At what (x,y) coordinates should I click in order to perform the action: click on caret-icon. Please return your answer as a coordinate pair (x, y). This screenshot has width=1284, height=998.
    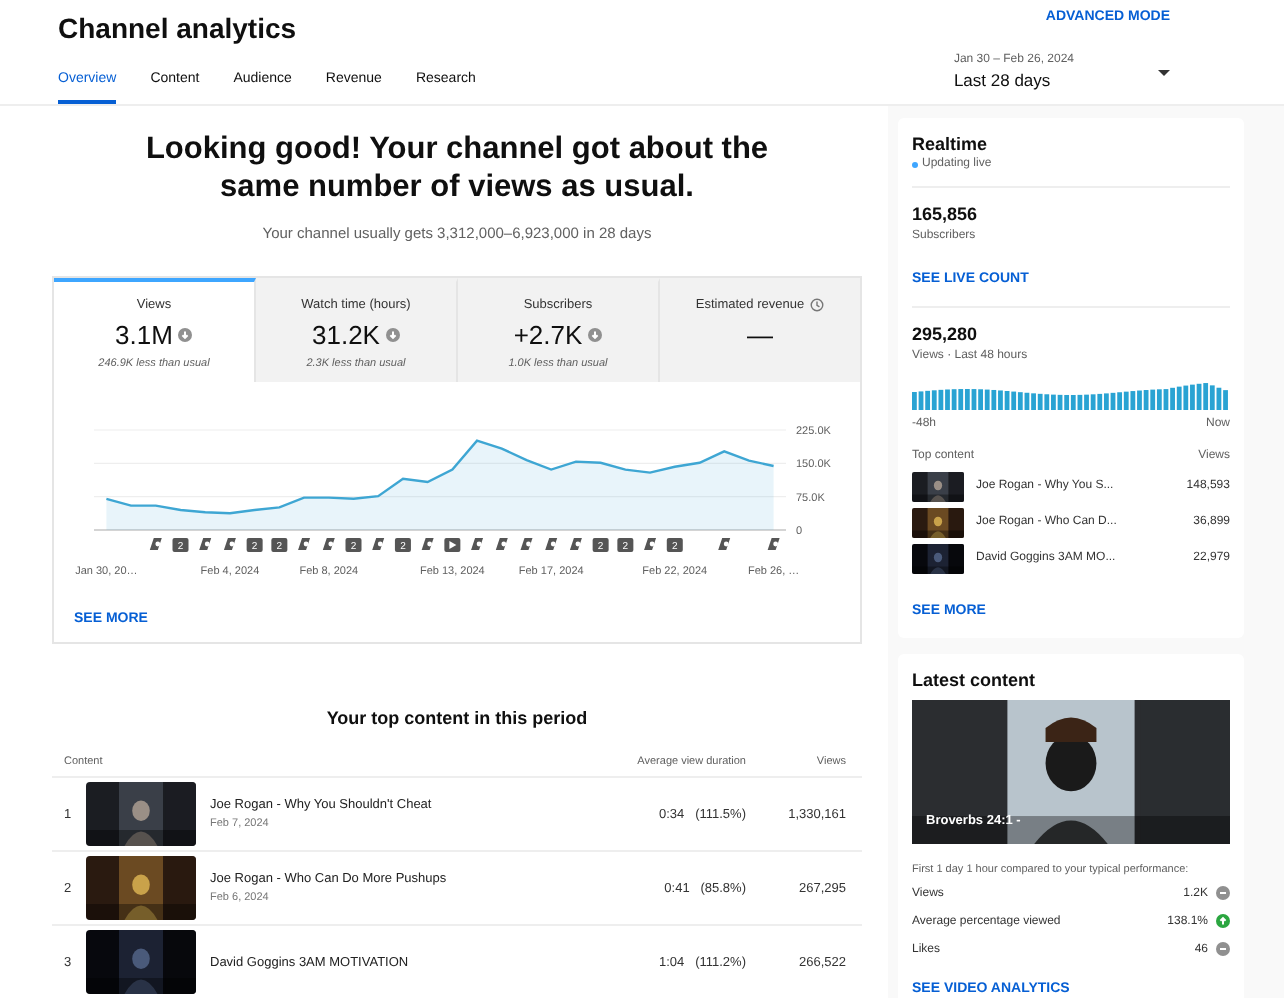
    Looking at the image, I should click on (1164, 72).